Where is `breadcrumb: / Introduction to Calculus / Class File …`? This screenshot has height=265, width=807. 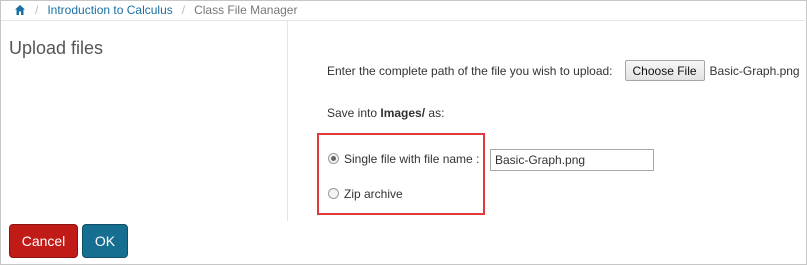
breadcrumb: / Introduction to Calculus / Class File … is located at coordinates (155, 10).